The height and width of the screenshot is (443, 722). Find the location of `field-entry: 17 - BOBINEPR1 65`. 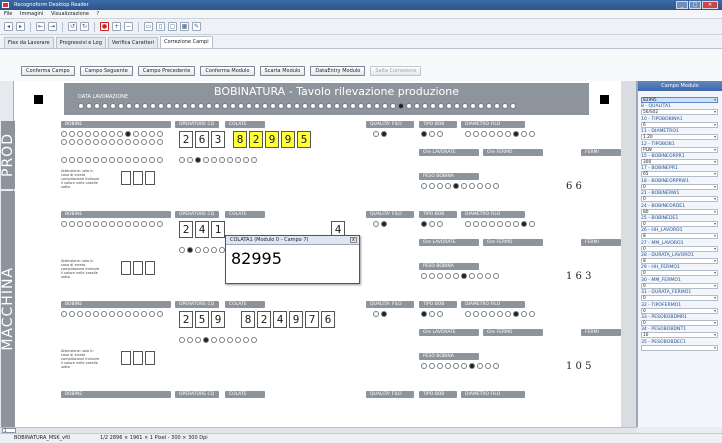

field-entry: 17 - BOBINEPR1 65 is located at coordinates (680, 172).